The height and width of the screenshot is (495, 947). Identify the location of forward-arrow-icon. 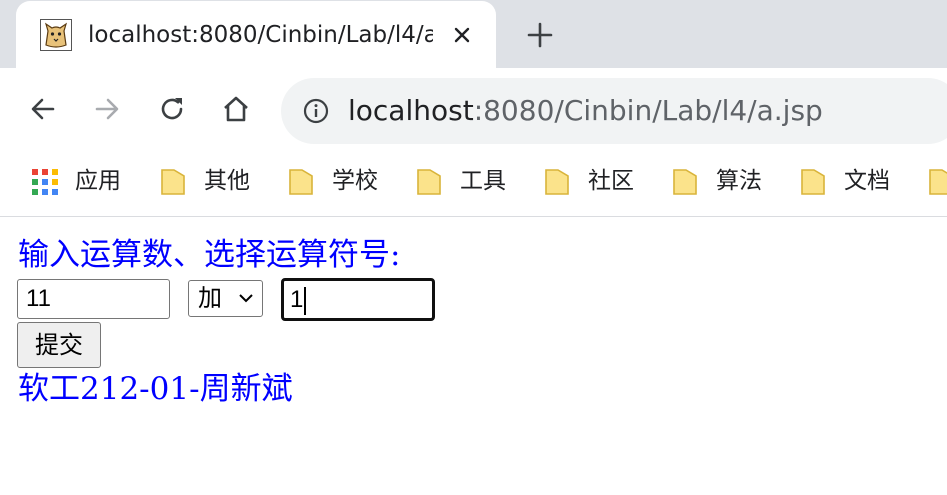
(107, 109).